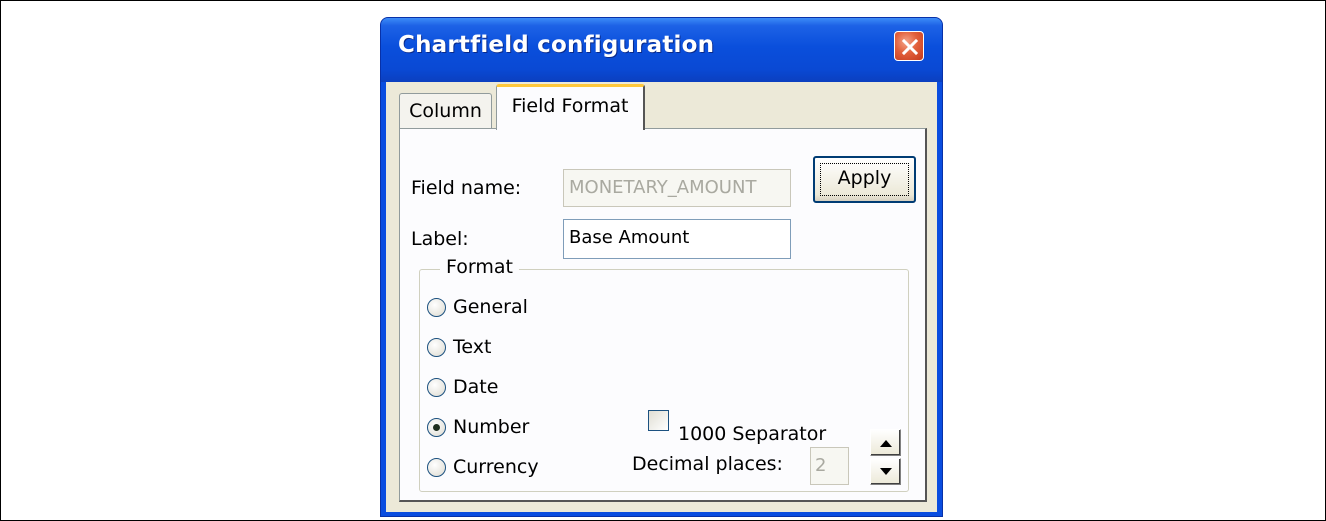  I want to click on radio-label-number: Number, so click(491, 427).